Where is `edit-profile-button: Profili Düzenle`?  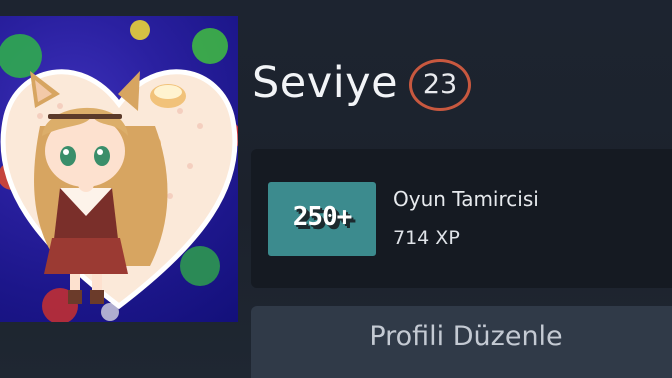 edit-profile-button: Profili Düzenle is located at coordinates (461, 342).